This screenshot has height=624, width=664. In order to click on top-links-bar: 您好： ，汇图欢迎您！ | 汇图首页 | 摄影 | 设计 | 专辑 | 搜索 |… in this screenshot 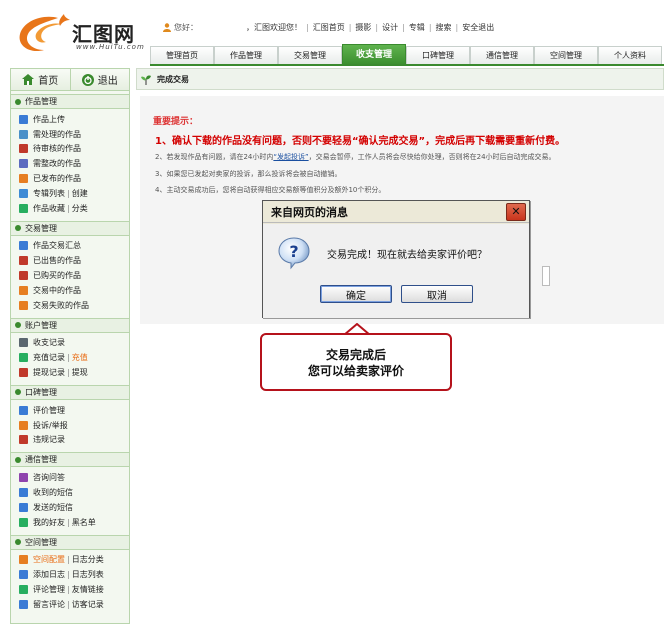, I will do `click(328, 27)`.